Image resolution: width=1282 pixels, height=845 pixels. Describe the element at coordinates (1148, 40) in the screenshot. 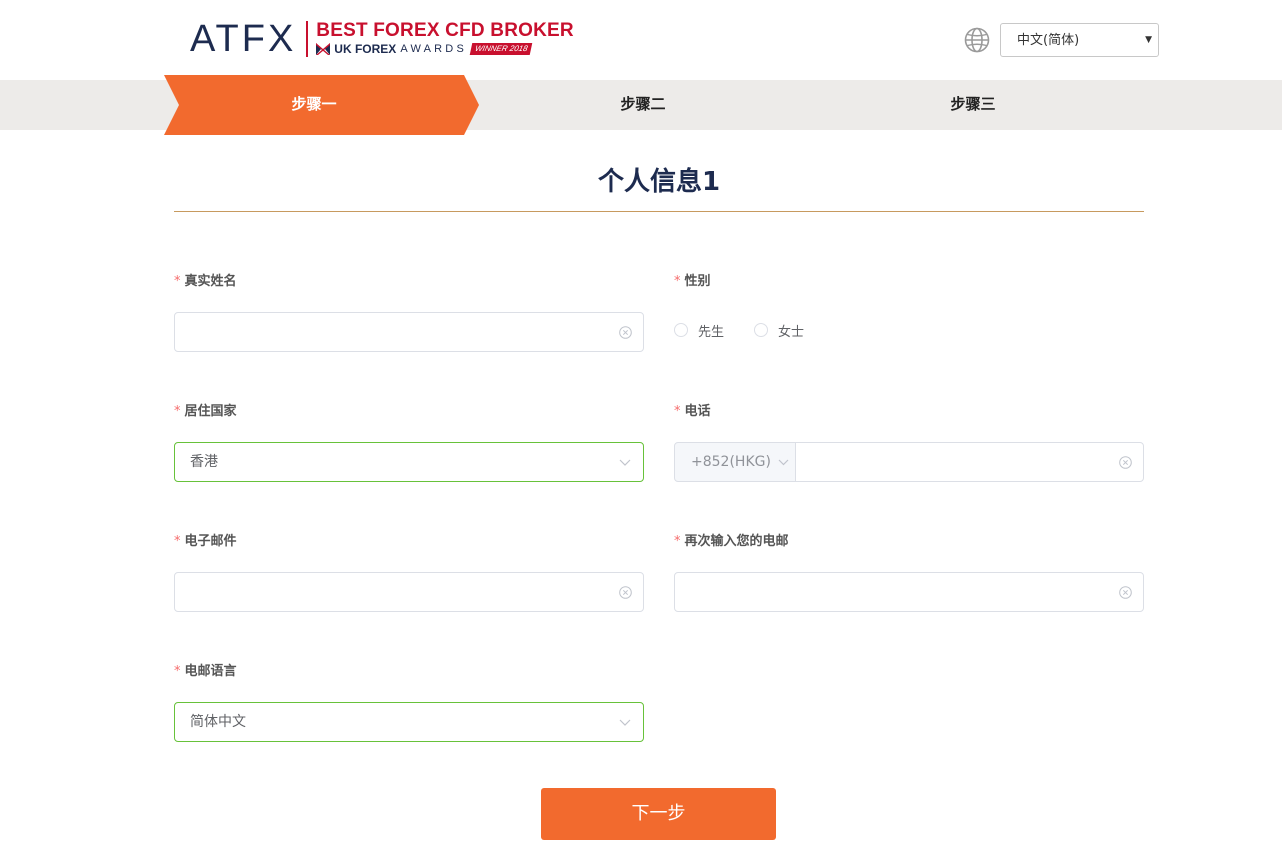

I see `caret-down-icon: ▼` at that location.